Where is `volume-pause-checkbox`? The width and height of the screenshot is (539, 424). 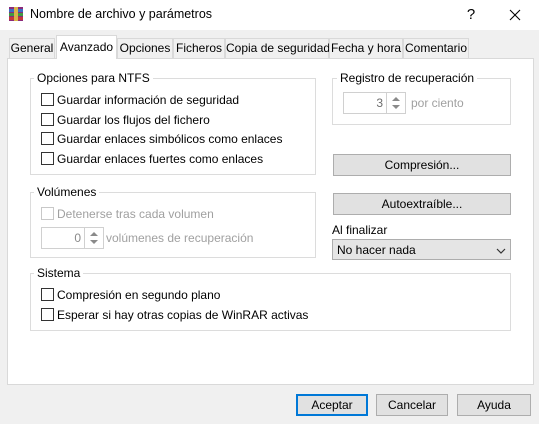 volume-pause-checkbox is located at coordinates (47, 213).